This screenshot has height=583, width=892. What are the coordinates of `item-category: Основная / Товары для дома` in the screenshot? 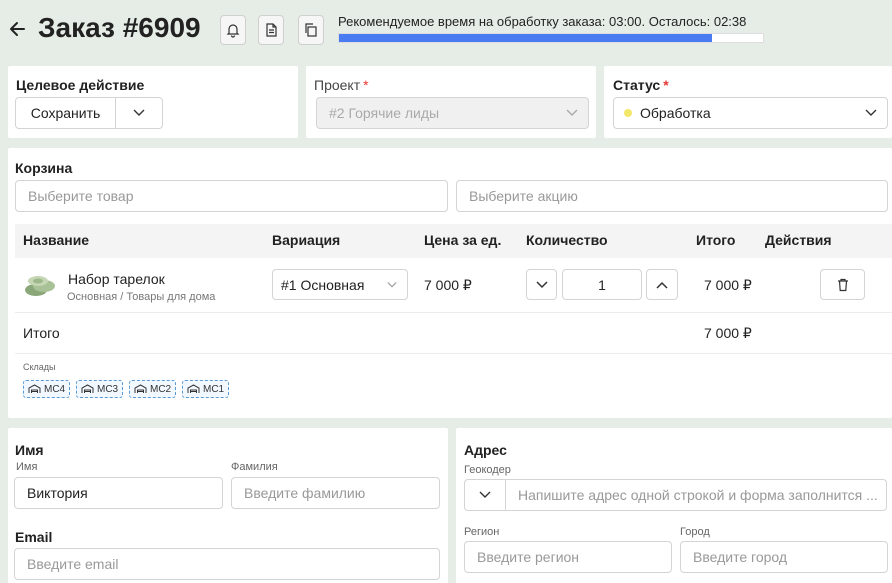 It's located at (141, 297).